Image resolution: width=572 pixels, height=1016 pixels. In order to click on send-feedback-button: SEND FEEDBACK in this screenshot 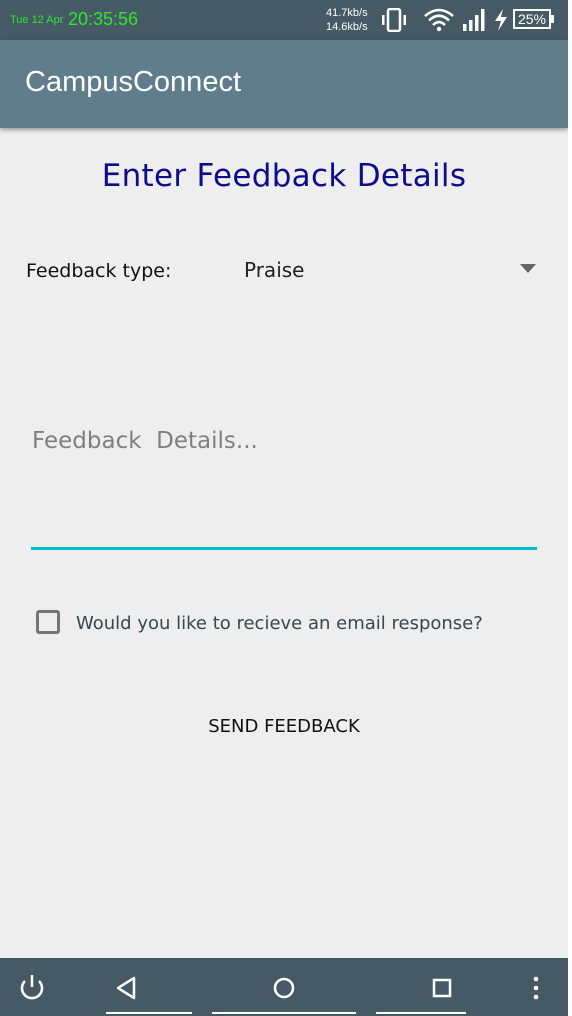, I will do `click(284, 726)`.